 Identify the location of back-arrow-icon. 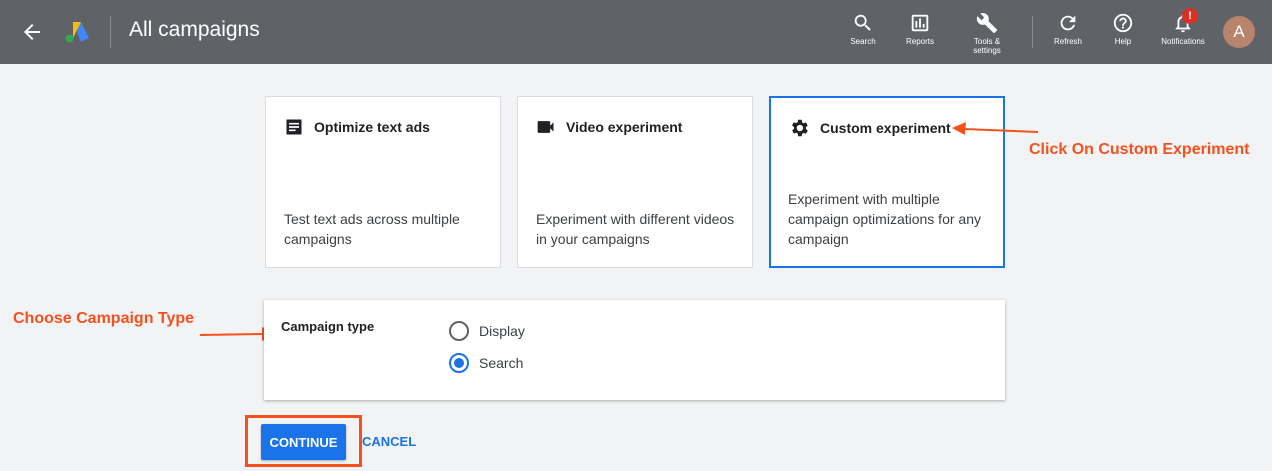
(32, 32).